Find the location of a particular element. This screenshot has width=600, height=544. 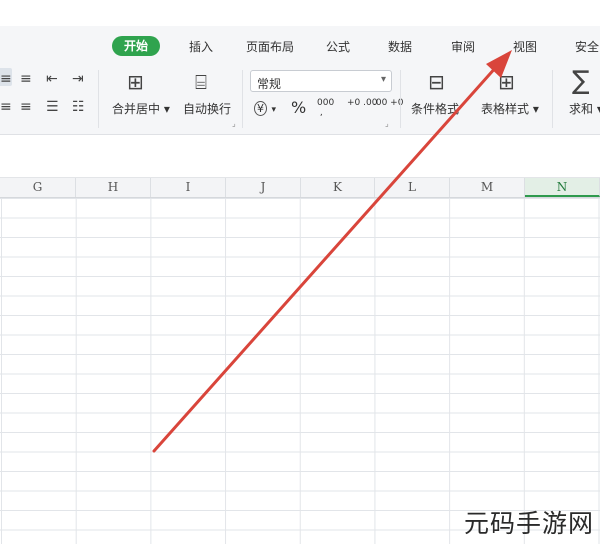

column-header-g: G is located at coordinates (38, 187).